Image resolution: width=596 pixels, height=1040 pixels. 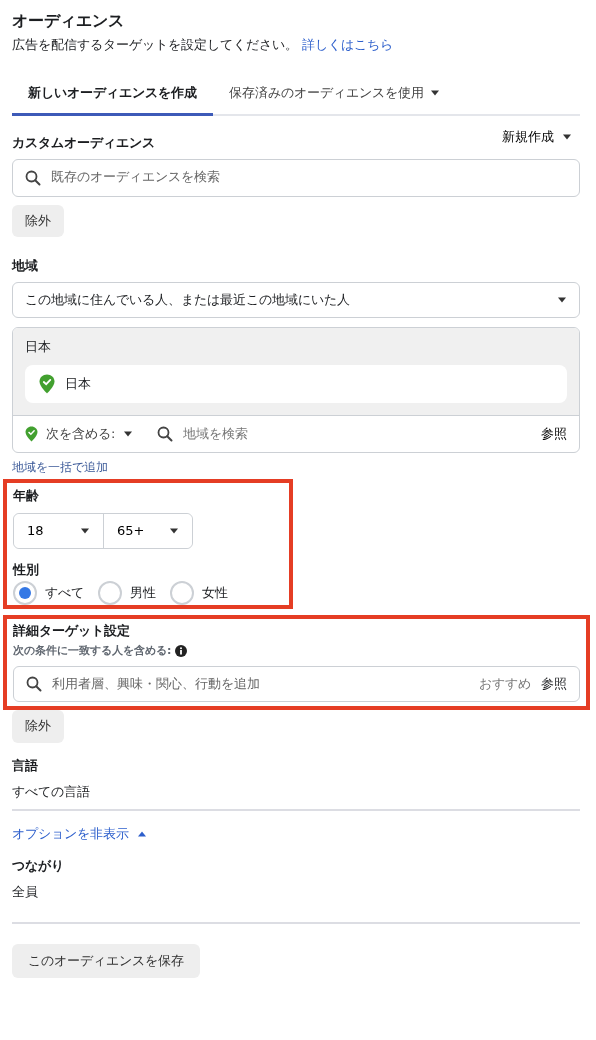 What do you see at coordinates (79, 434) in the screenshot?
I see `include-dropdown: 次を含める:` at bounding box center [79, 434].